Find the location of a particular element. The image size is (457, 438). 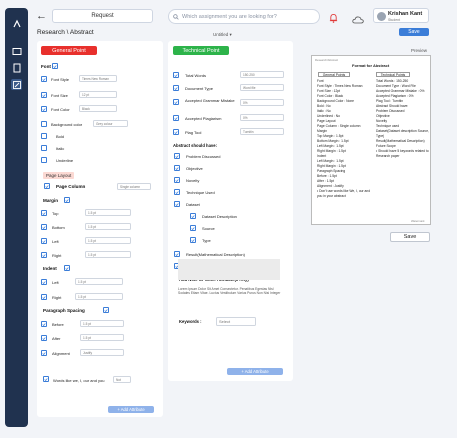

document-type-checkbox is located at coordinates (176, 88).